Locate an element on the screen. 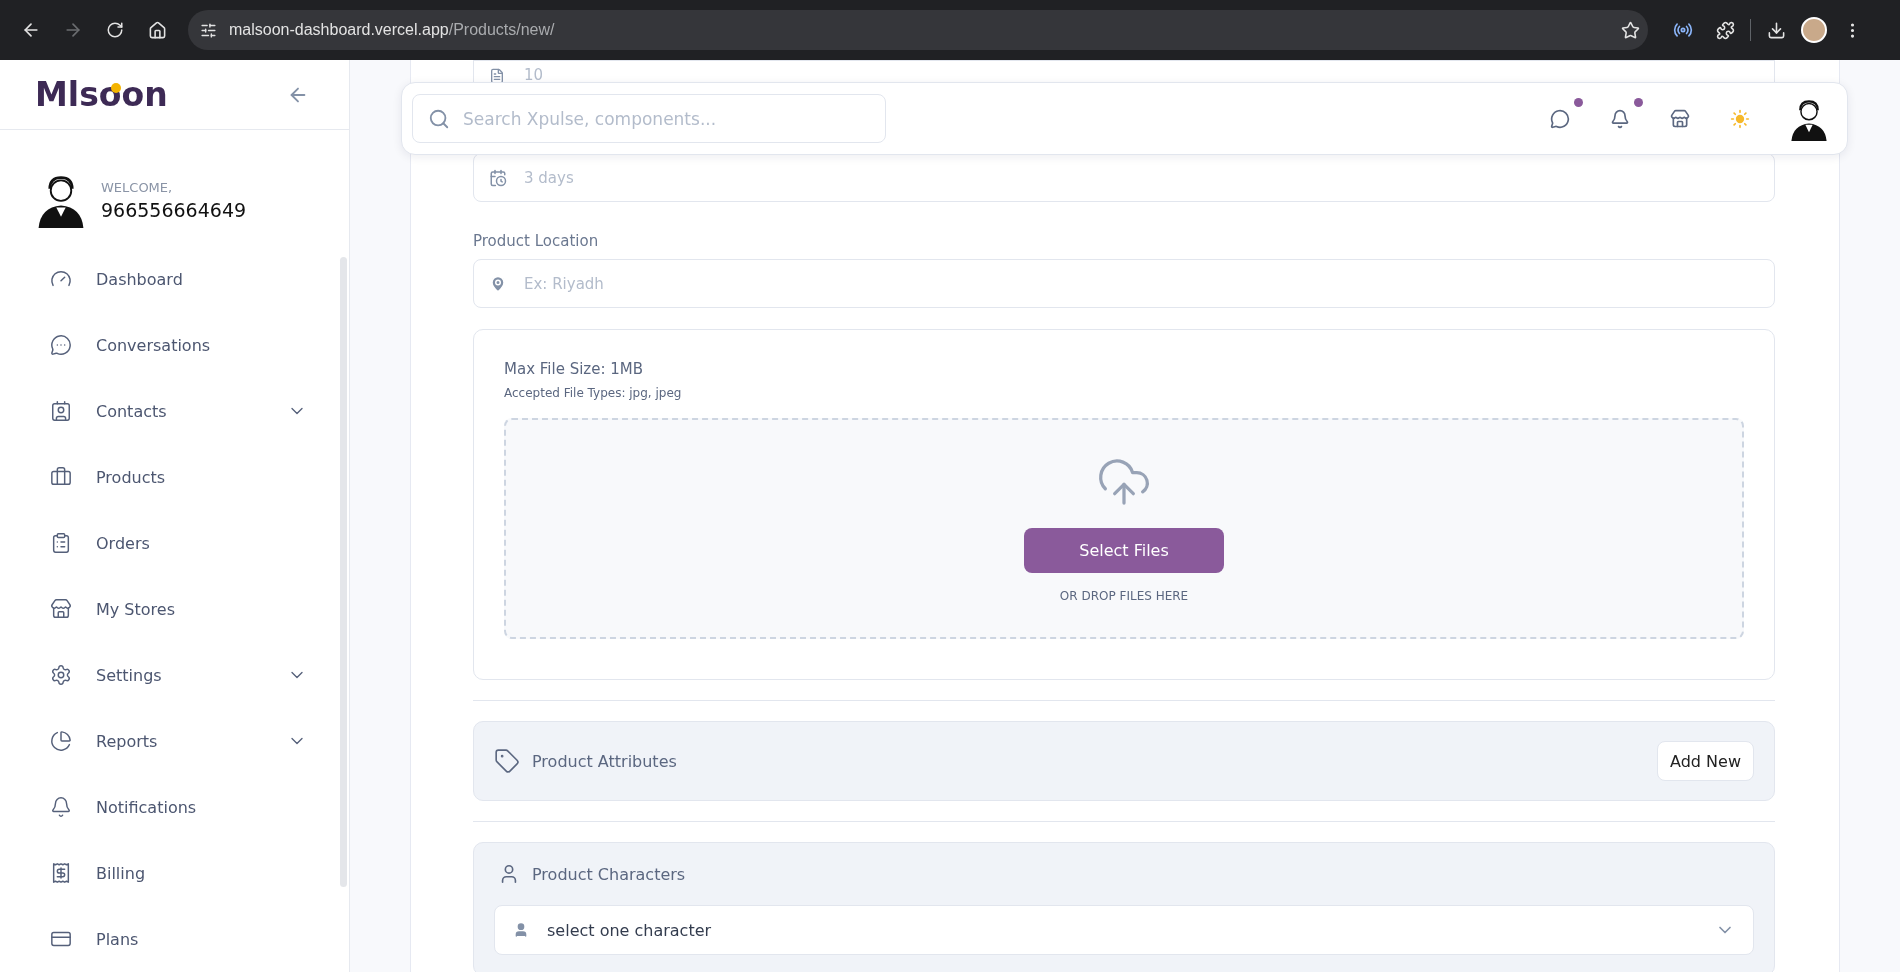  address-bar: malsoon-dashboard.vercel.app/Products/new/ is located at coordinates (918, 30).